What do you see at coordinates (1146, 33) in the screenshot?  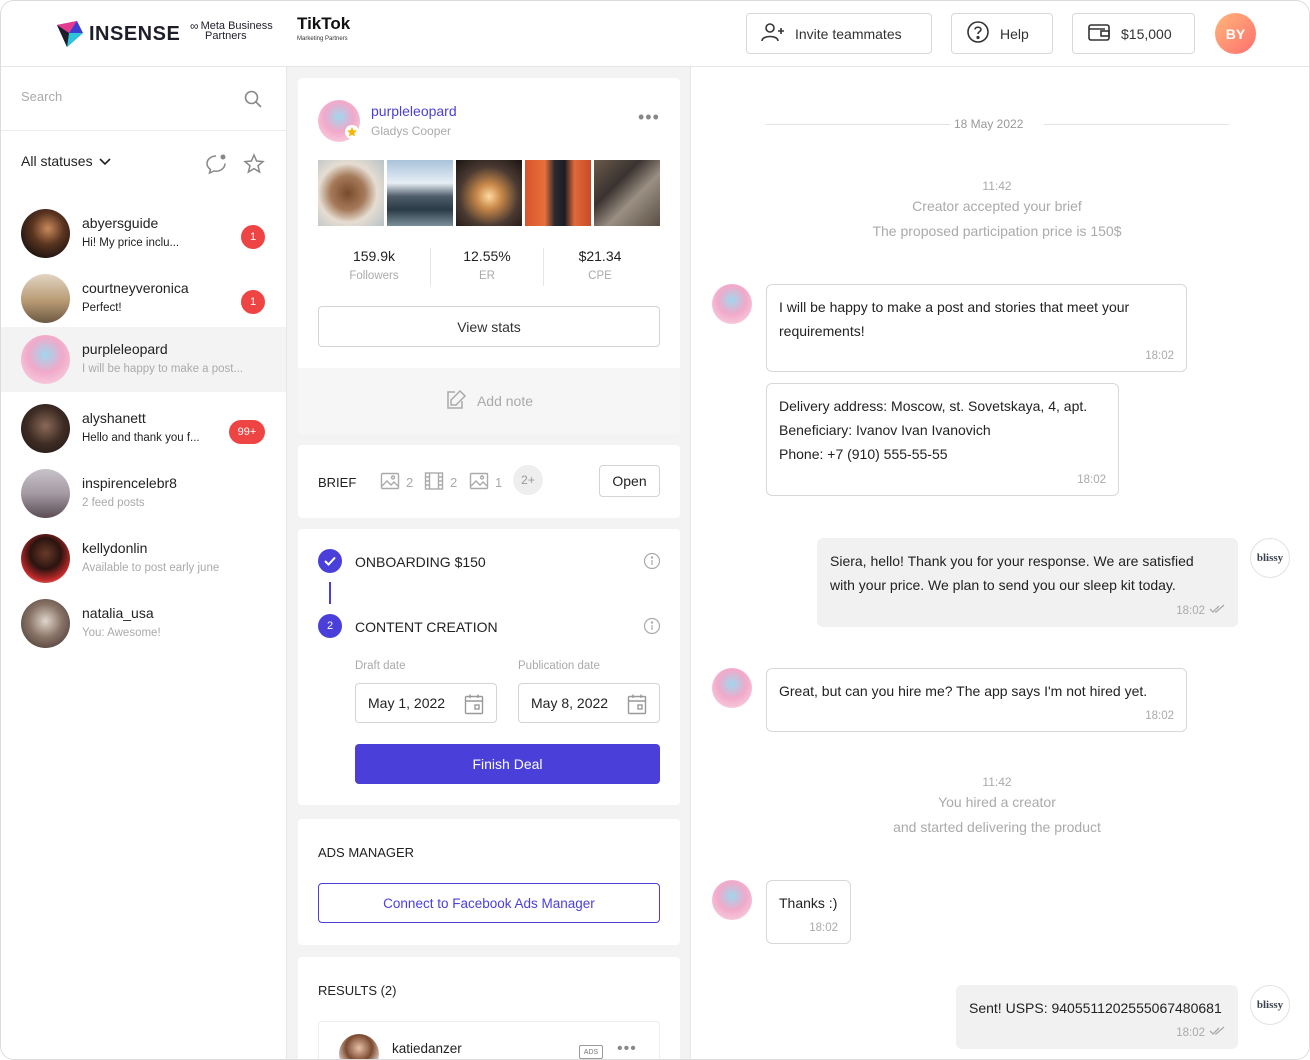 I see `balance-amount: $15,000` at bounding box center [1146, 33].